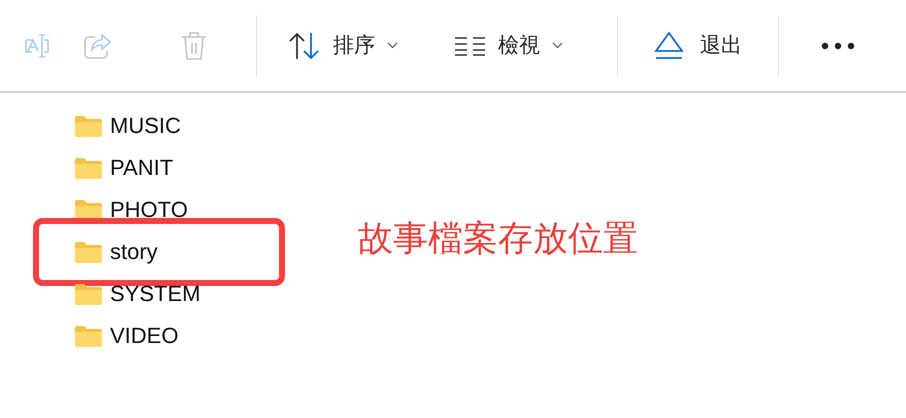 The width and height of the screenshot is (906, 418). I want to click on view-menu-button: 檢視, so click(508, 46).